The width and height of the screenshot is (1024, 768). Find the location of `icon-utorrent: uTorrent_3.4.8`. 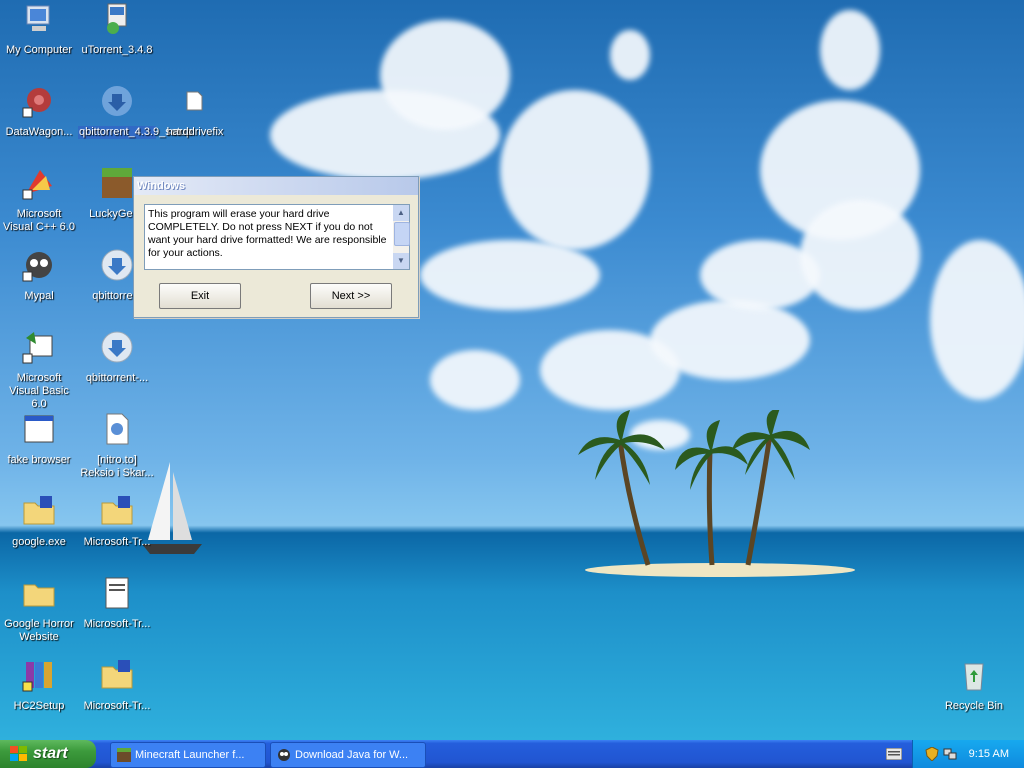

icon-utorrent: uTorrent_3.4.8 is located at coordinates (117, 29).